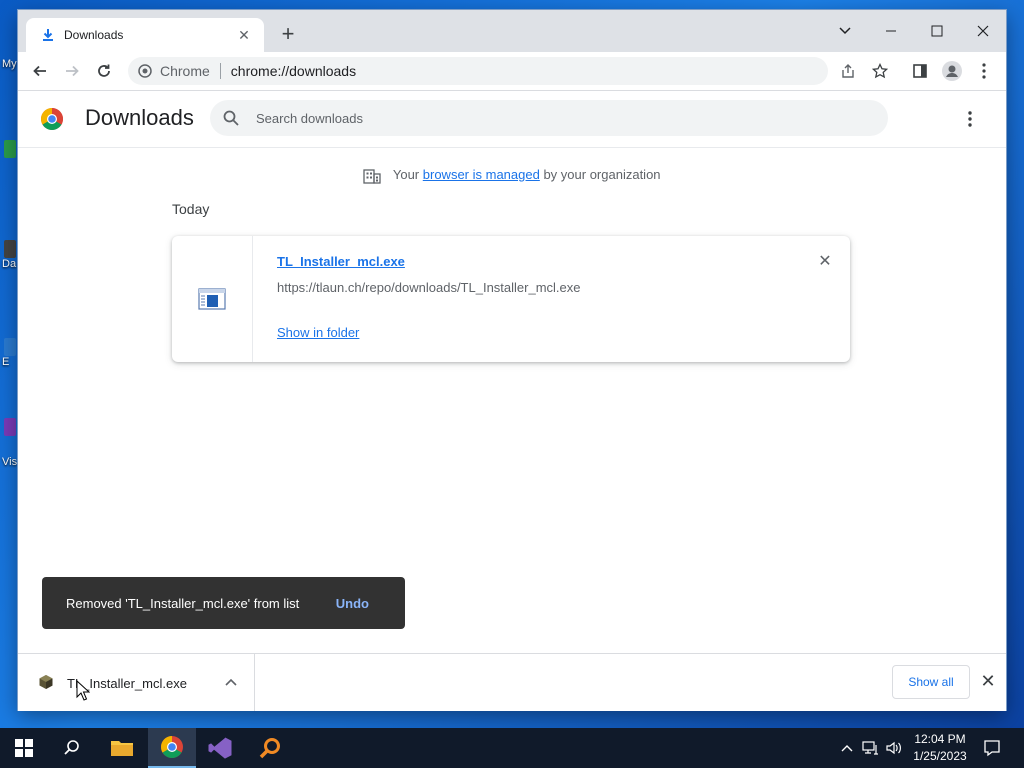  What do you see at coordinates (847, 748) in the screenshot?
I see `show-hidden-icons-icon` at bounding box center [847, 748].